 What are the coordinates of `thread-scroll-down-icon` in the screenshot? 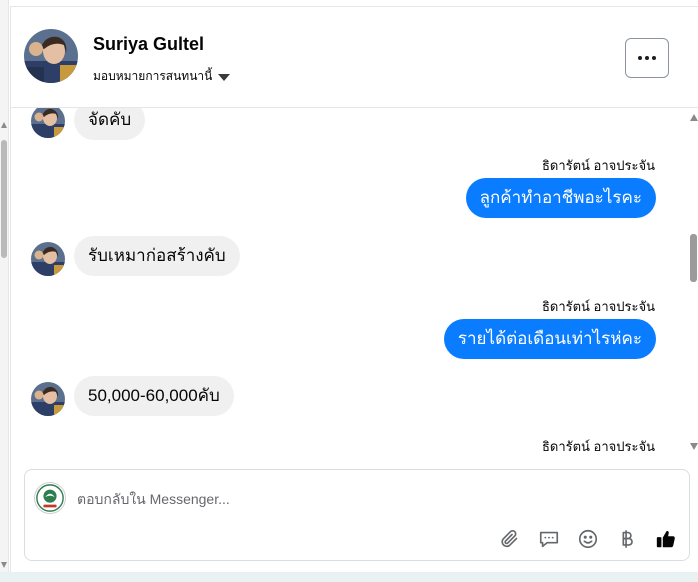 It's located at (694, 446).